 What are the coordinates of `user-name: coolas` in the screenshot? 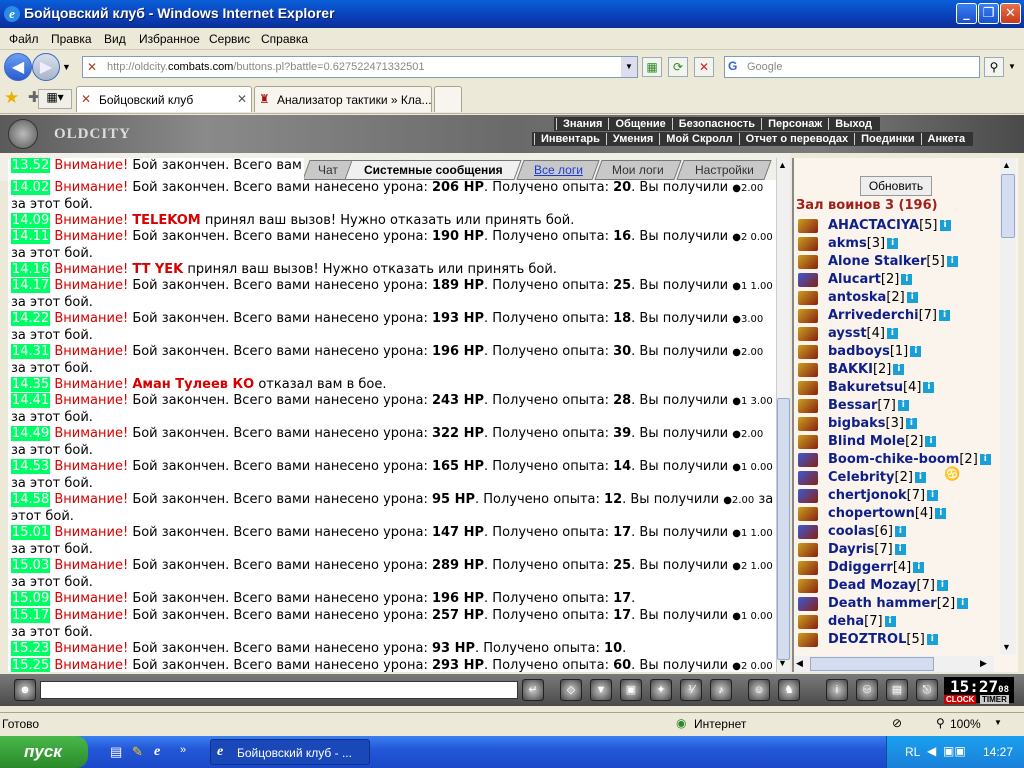 It's located at (851, 531).